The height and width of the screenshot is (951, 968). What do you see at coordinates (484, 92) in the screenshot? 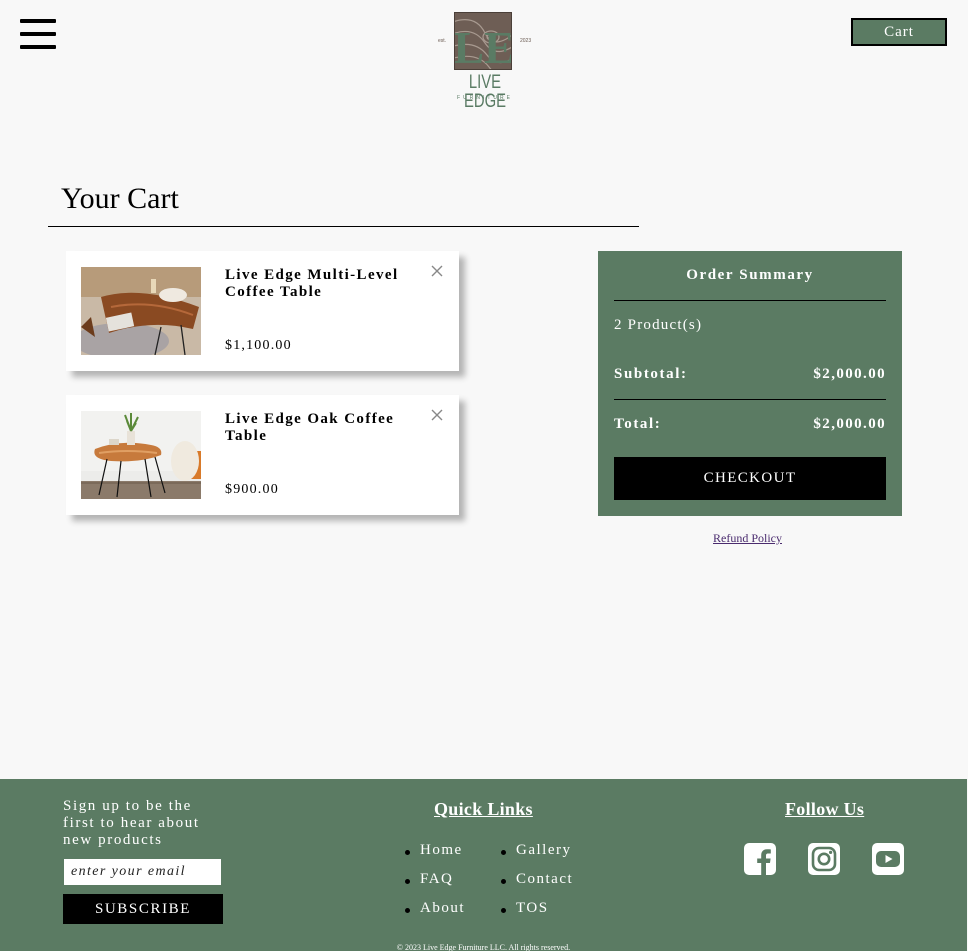
I see `logo-title: LIVE EDGE` at bounding box center [484, 92].